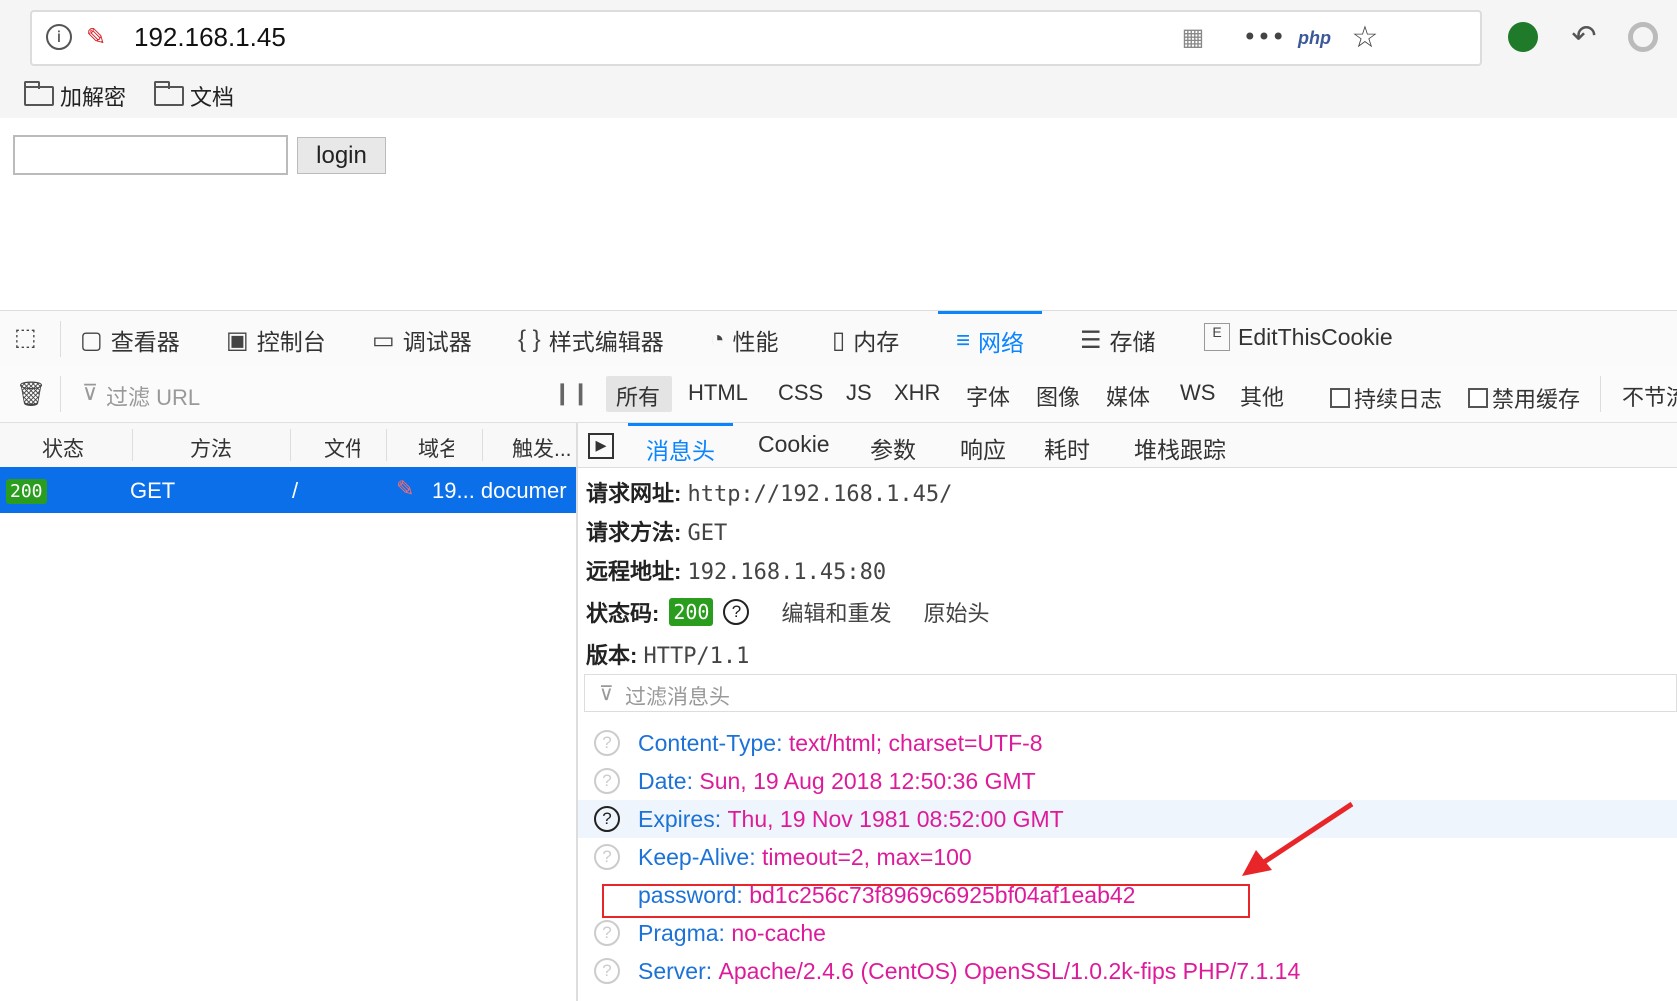  Describe the element at coordinates (153, 396) in the screenshot. I see `url-filter-input: 过滤 URL` at that location.